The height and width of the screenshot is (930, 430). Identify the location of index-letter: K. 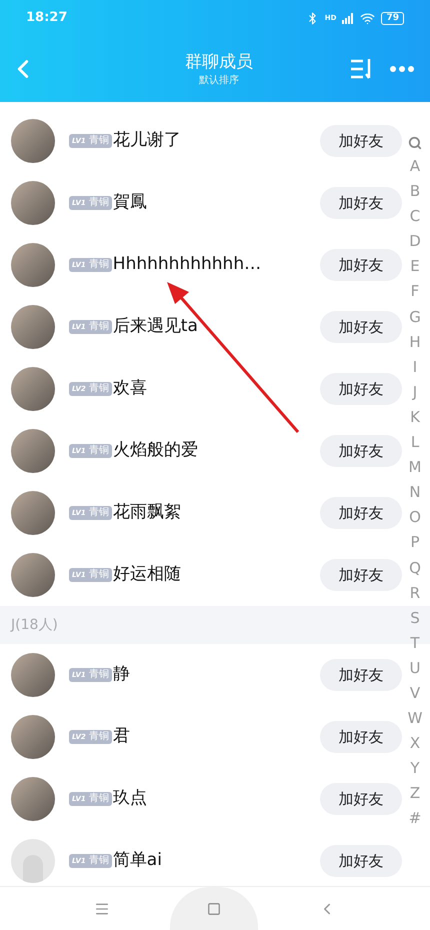
(415, 417).